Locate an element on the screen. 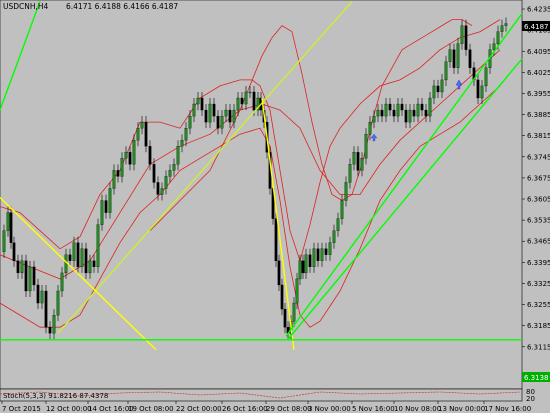 The height and width of the screenshot is (413, 550). x-tick-label: 7 Oct 2015 is located at coordinates (21, 409).